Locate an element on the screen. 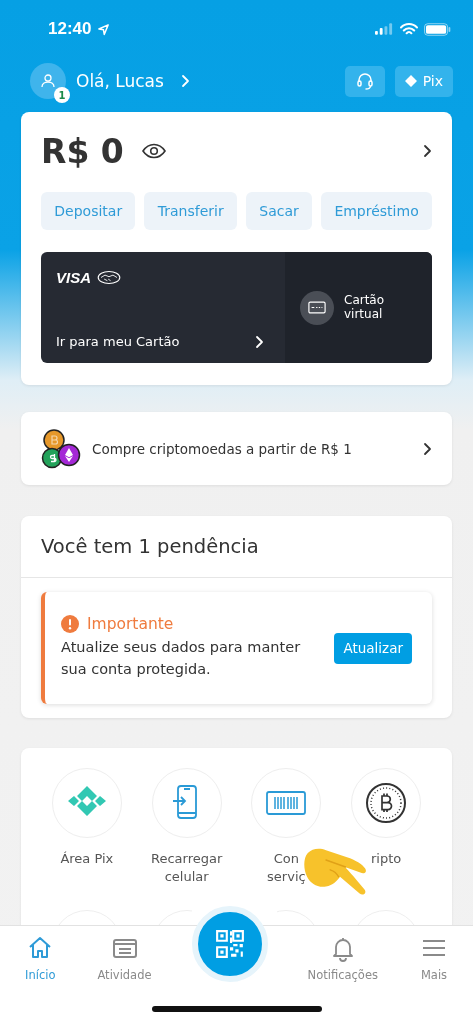  shortcut-label: ripto is located at coordinates (386, 859).